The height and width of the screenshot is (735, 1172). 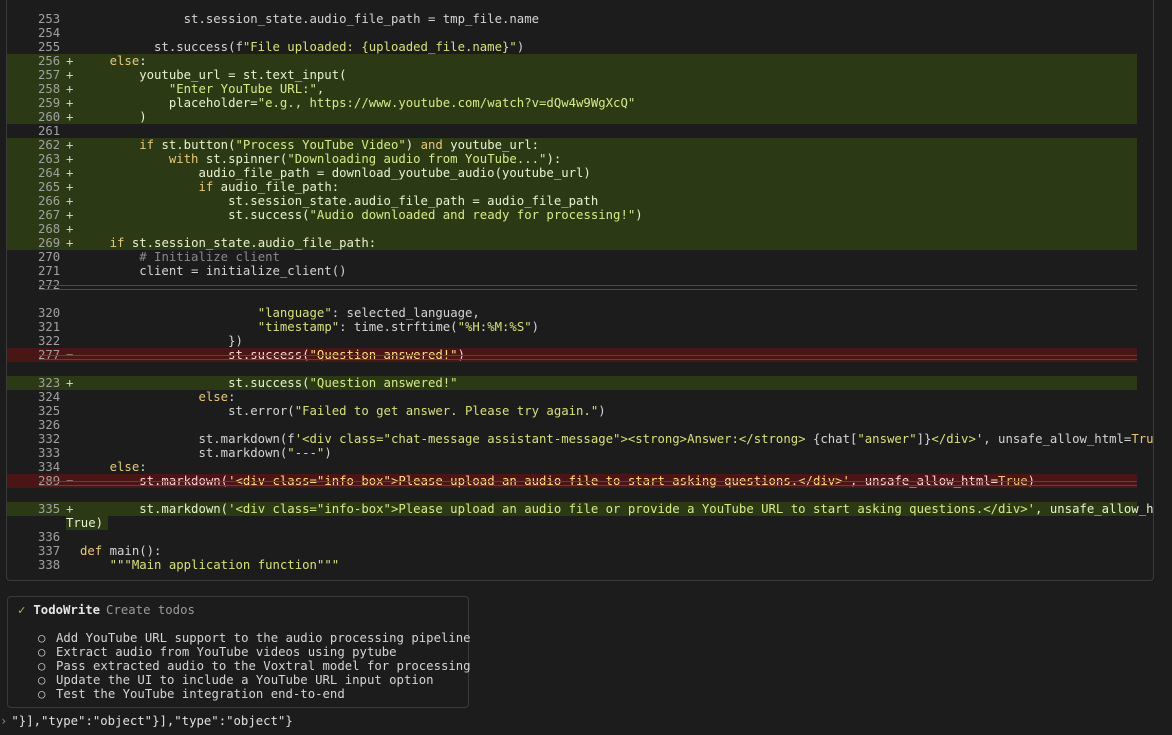 What do you see at coordinates (608, 341) in the screenshot?
I see `code-text: })` at bounding box center [608, 341].